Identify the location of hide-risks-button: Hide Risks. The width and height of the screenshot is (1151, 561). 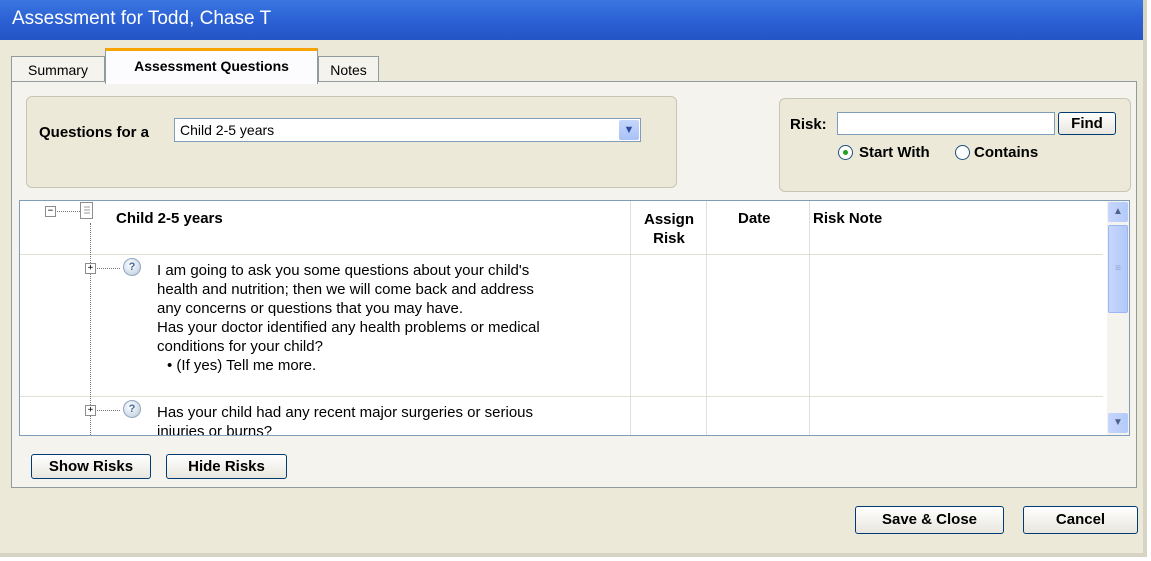
(226, 466).